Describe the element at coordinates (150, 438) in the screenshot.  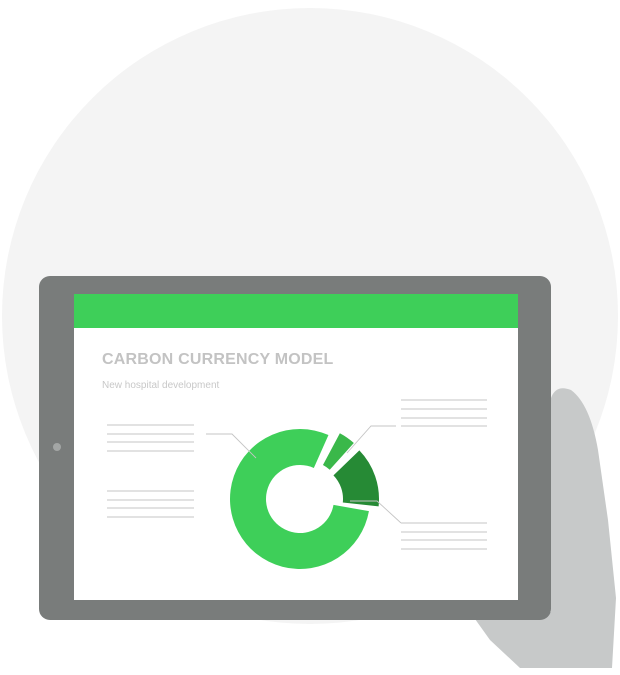
I see `placeholder-lines-left-top` at that location.